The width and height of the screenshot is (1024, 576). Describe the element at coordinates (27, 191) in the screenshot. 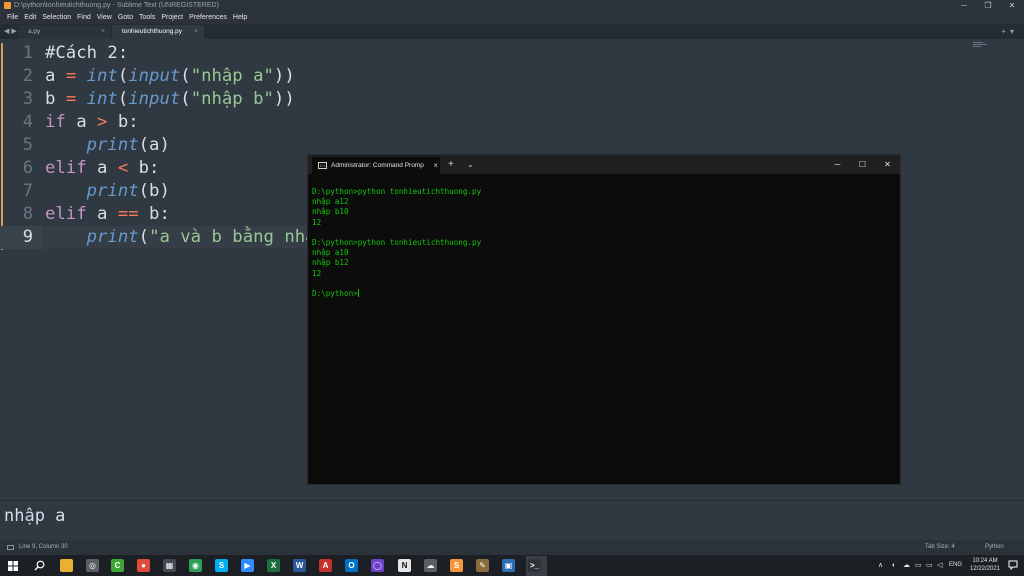

I see `line-number: 7` at that location.